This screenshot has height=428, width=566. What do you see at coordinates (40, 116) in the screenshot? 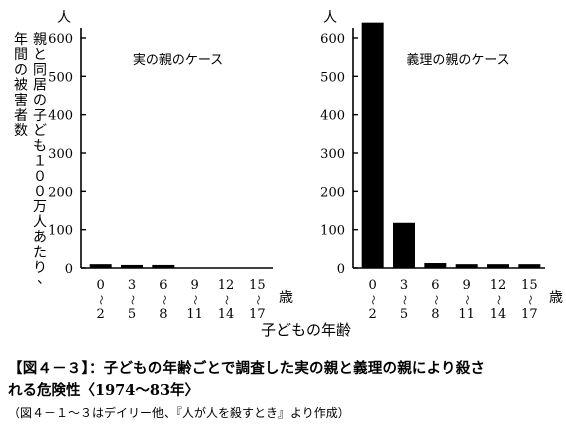
I see `y-axis-title-char: 子` at bounding box center [40, 116].